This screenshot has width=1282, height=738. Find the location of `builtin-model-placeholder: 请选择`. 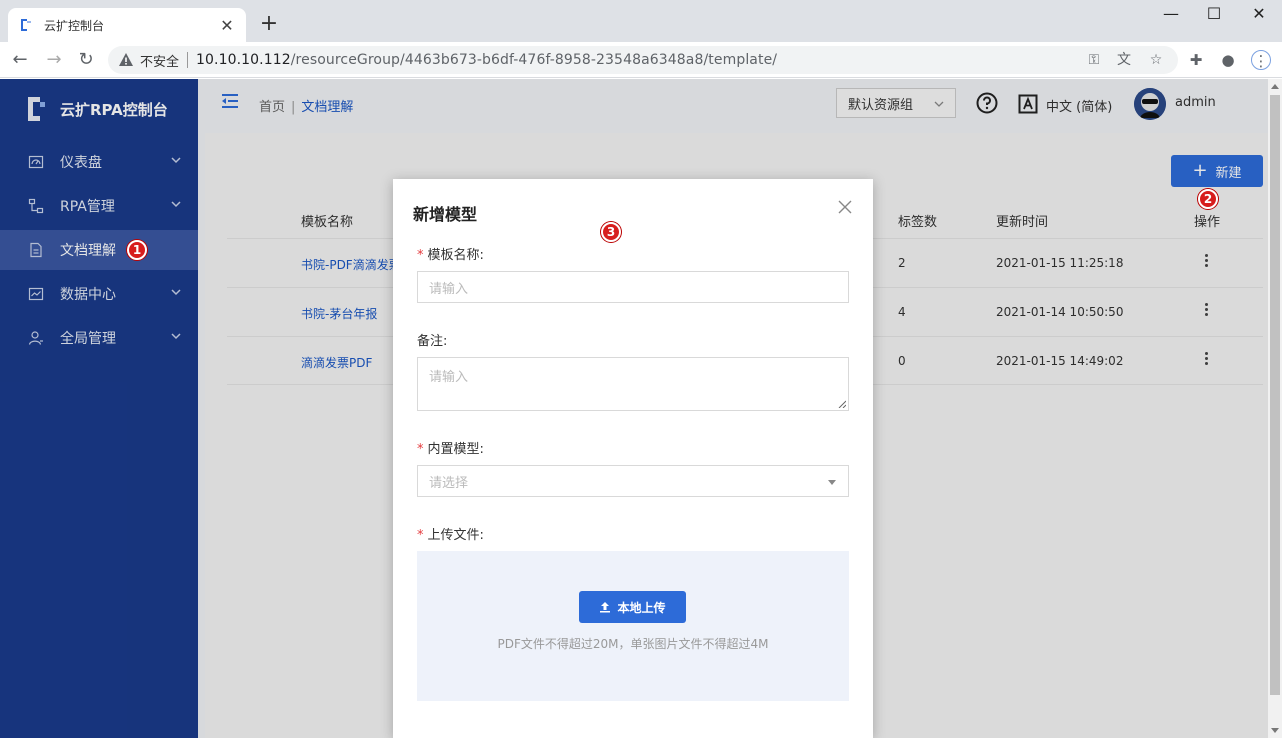

builtin-model-placeholder: 请选择 is located at coordinates (449, 483).